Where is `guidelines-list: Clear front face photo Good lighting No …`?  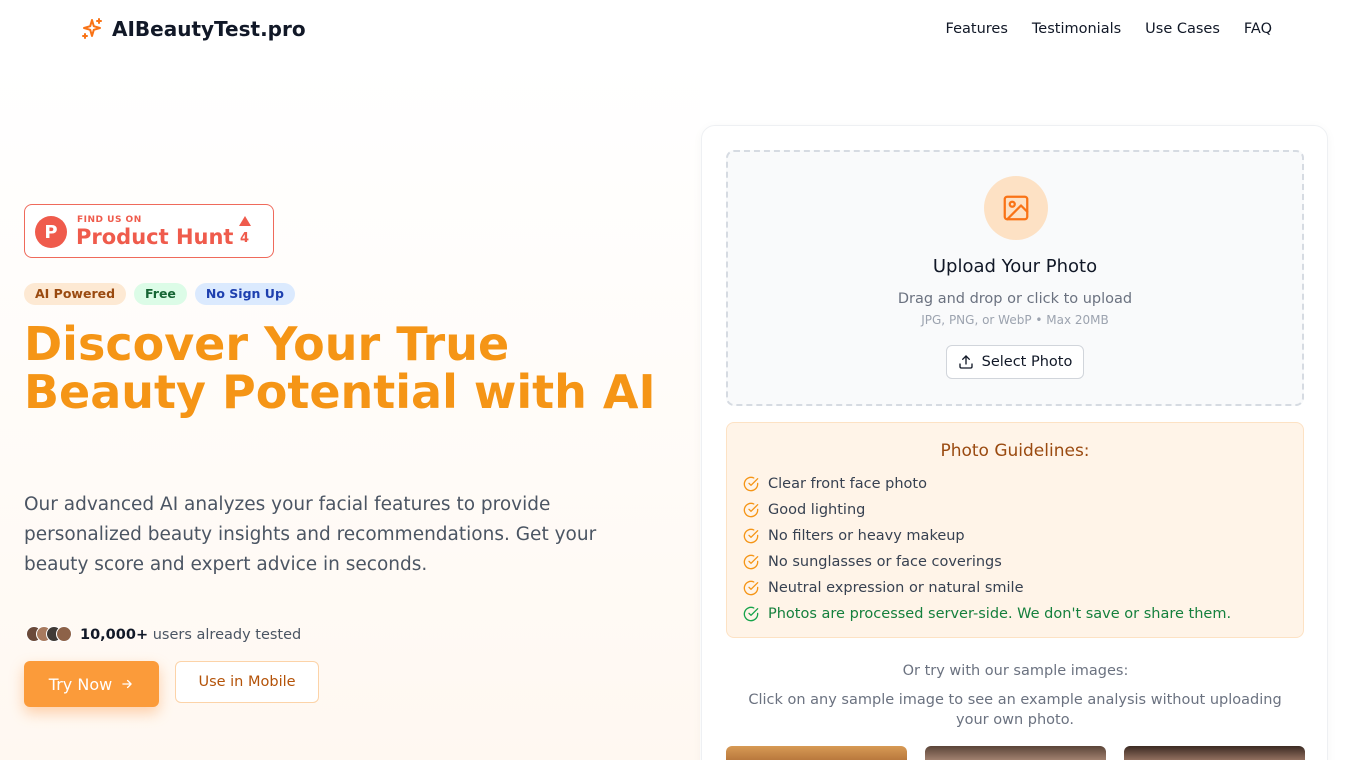 guidelines-list: Clear front face photo Good lighting No … is located at coordinates (987, 549).